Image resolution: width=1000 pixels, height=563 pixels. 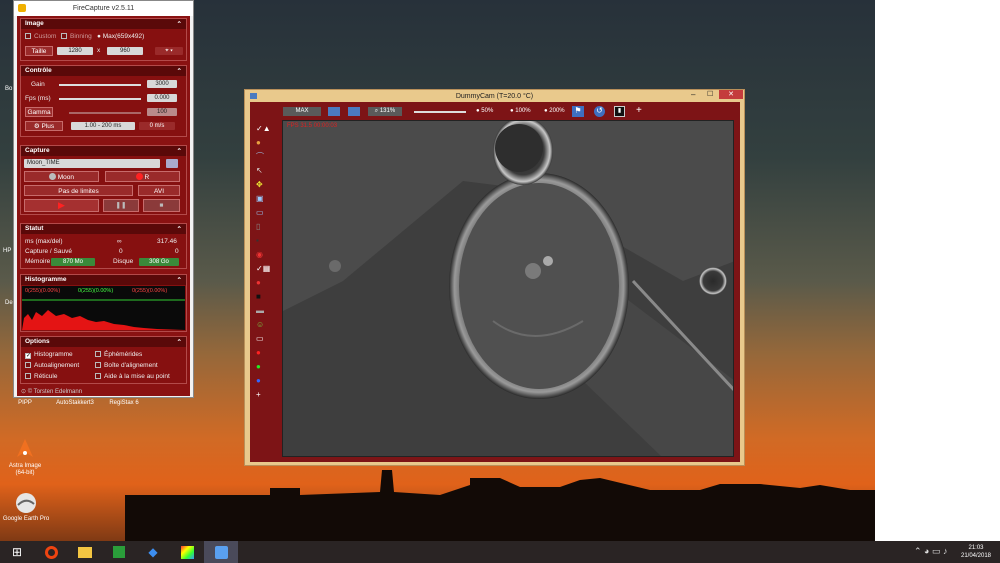 What do you see at coordinates (99, 50) in the screenshot?
I see `size-separator: x` at bounding box center [99, 50].